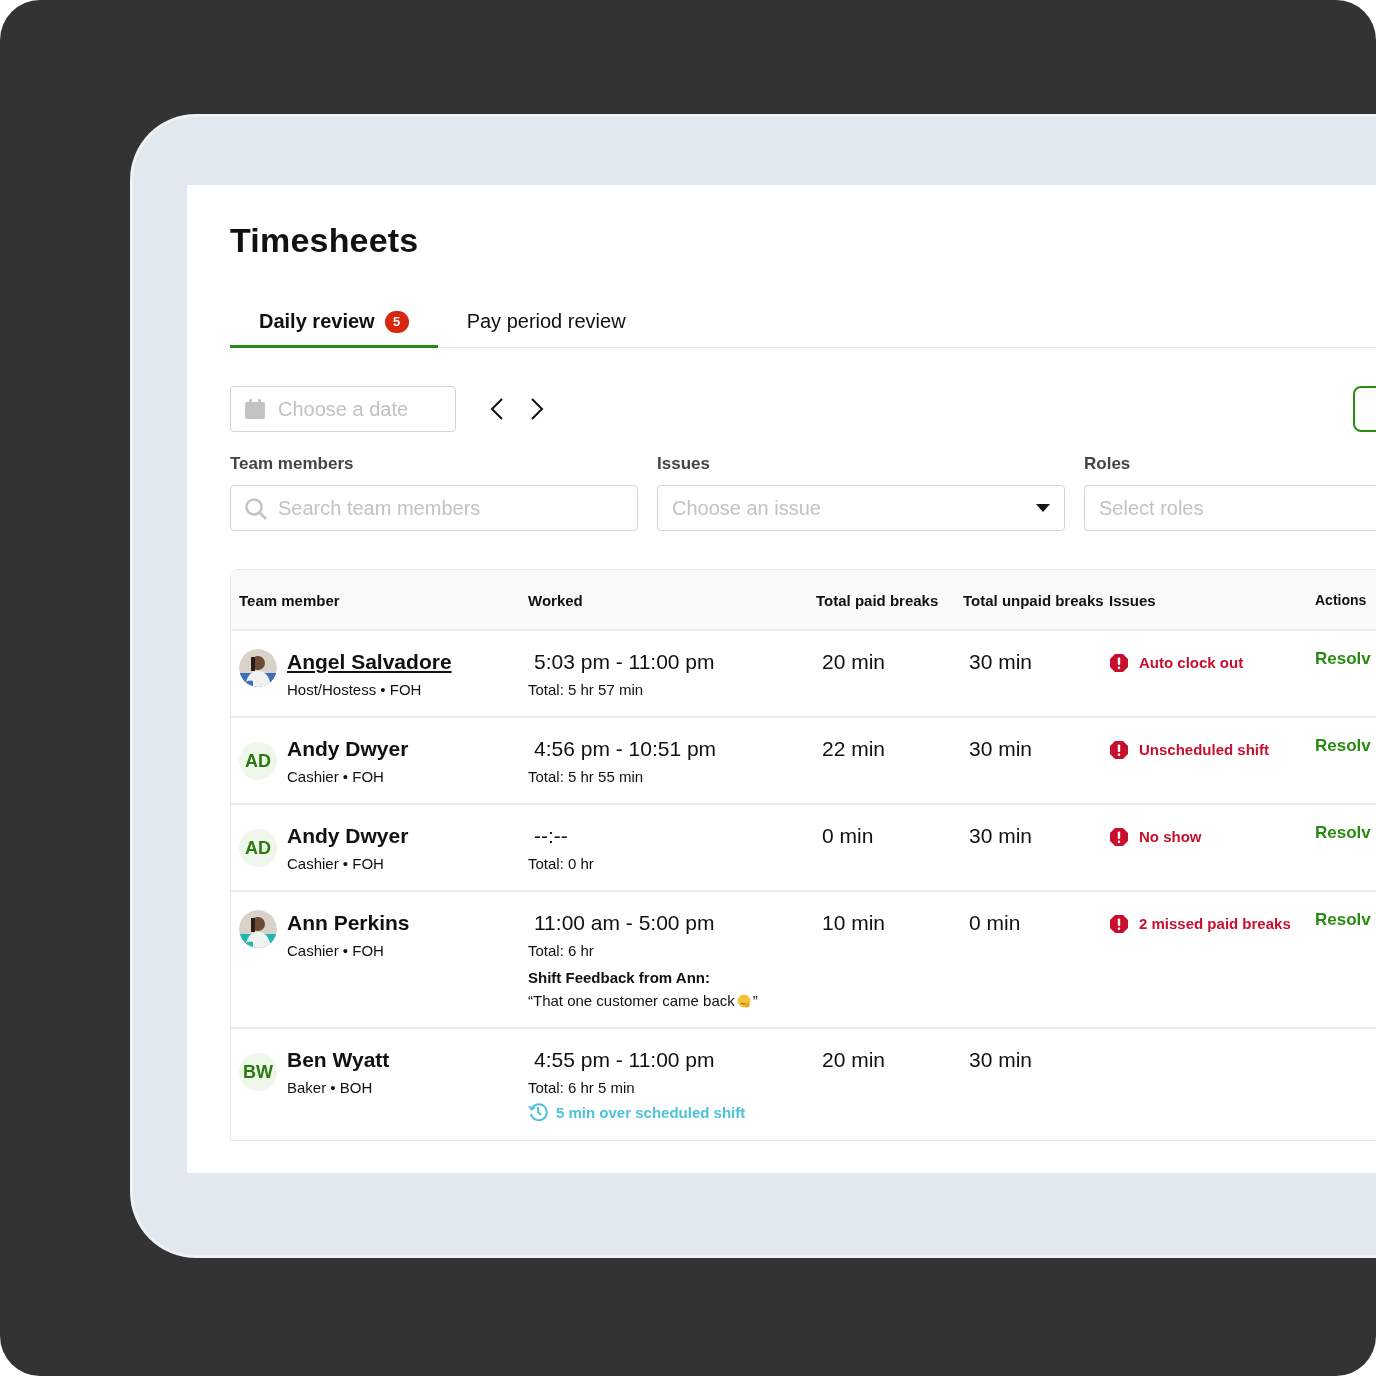  Describe the element at coordinates (1108, 464) in the screenshot. I see `filter-label: Roles` at that location.